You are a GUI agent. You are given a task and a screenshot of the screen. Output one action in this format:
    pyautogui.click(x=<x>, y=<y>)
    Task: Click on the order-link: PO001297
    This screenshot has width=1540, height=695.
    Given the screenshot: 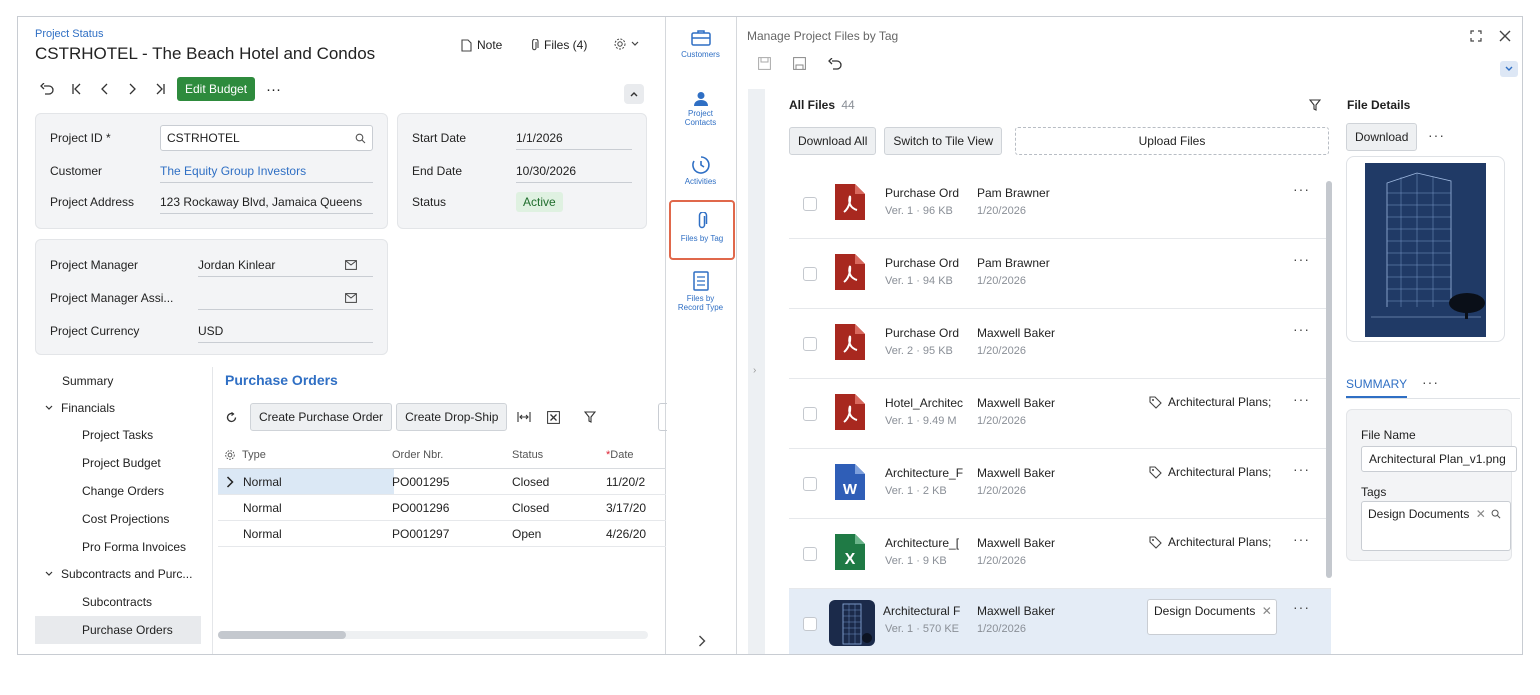 What is the action you would take?
    pyautogui.click(x=420, y=534)
    